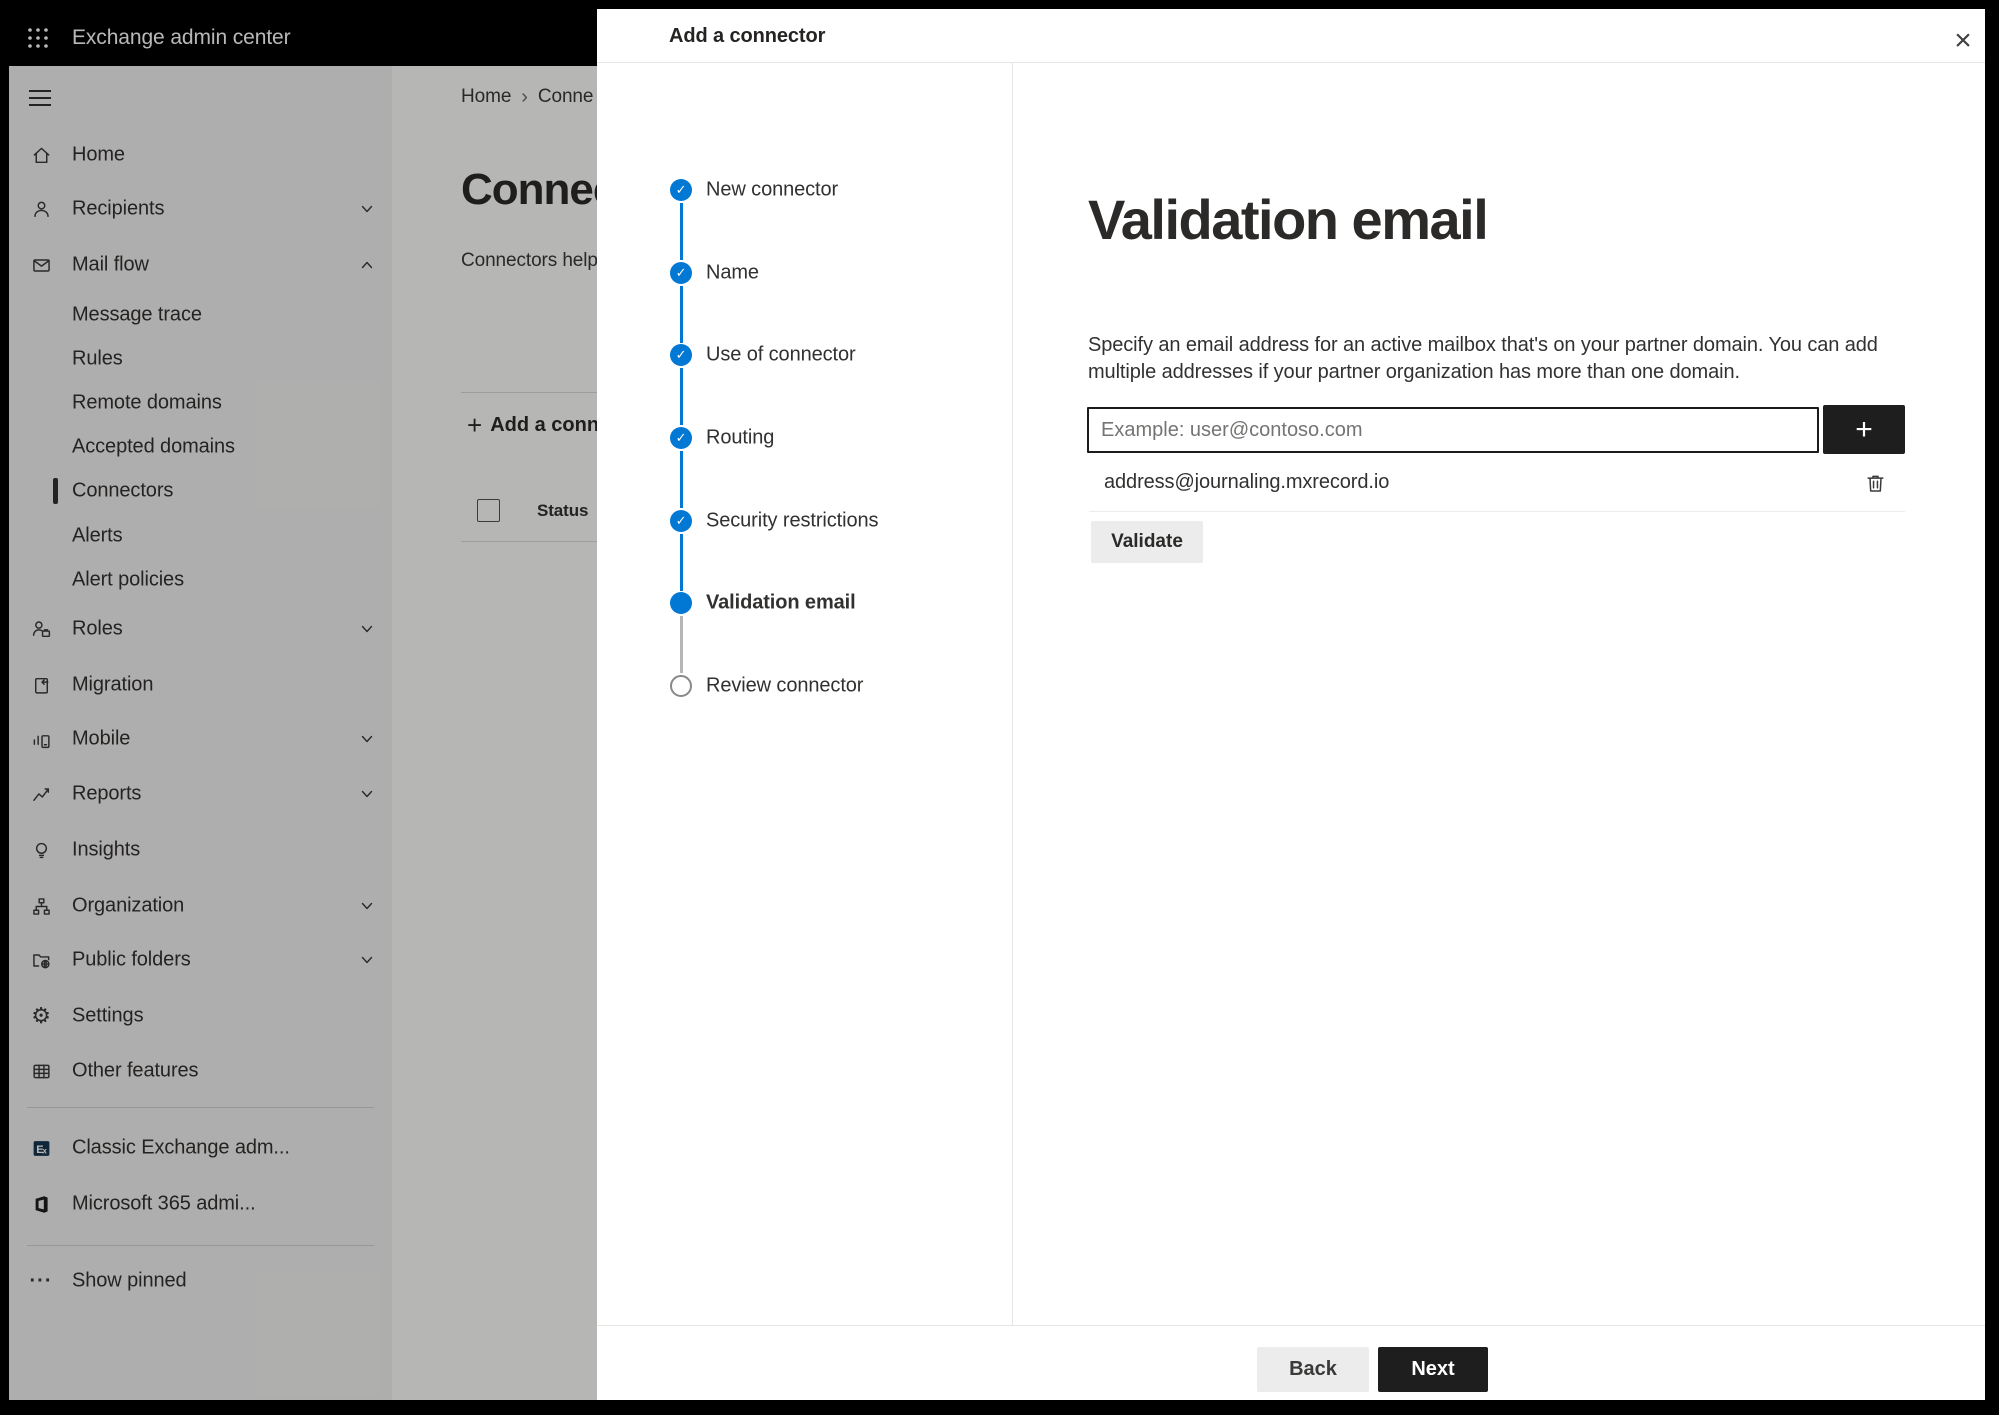 The height and width of the screenshot is (1415, 1999). What do you see at coordinates (804, 273) in the screenshot?
I see `step-name: ✓ Name` at bounding box center [804, 273].